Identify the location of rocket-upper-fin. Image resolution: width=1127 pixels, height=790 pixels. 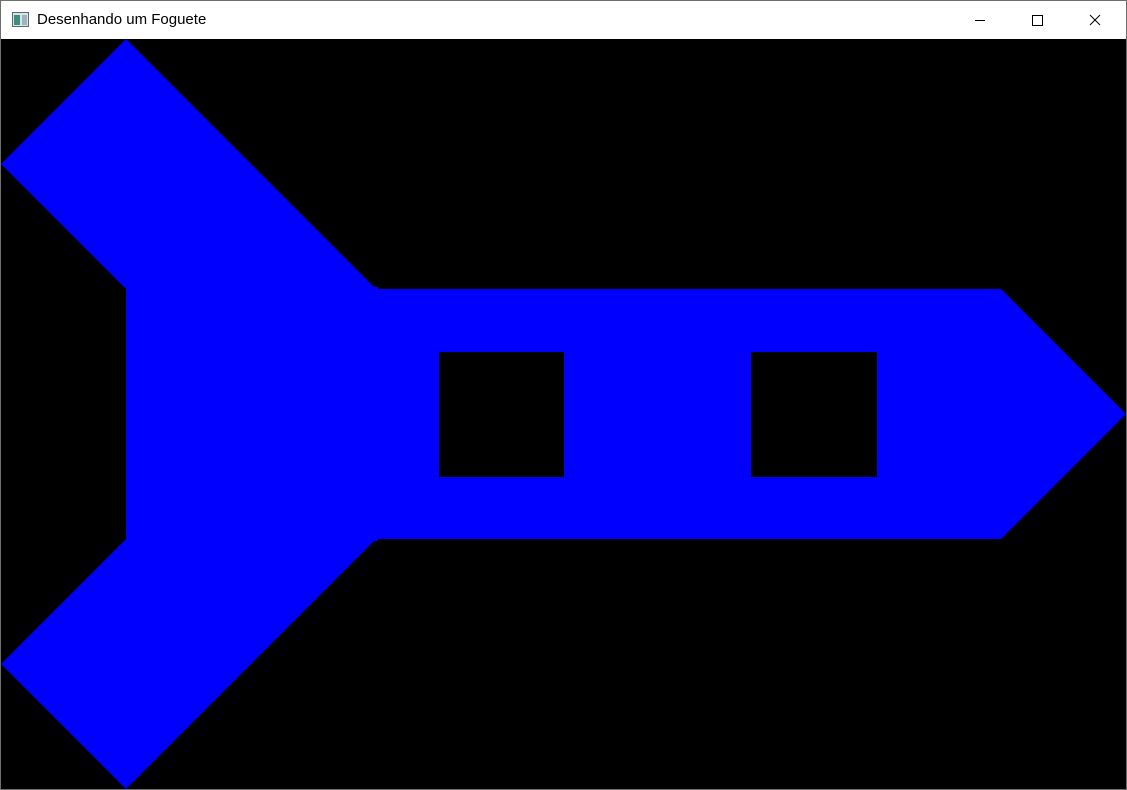
(188, 164).